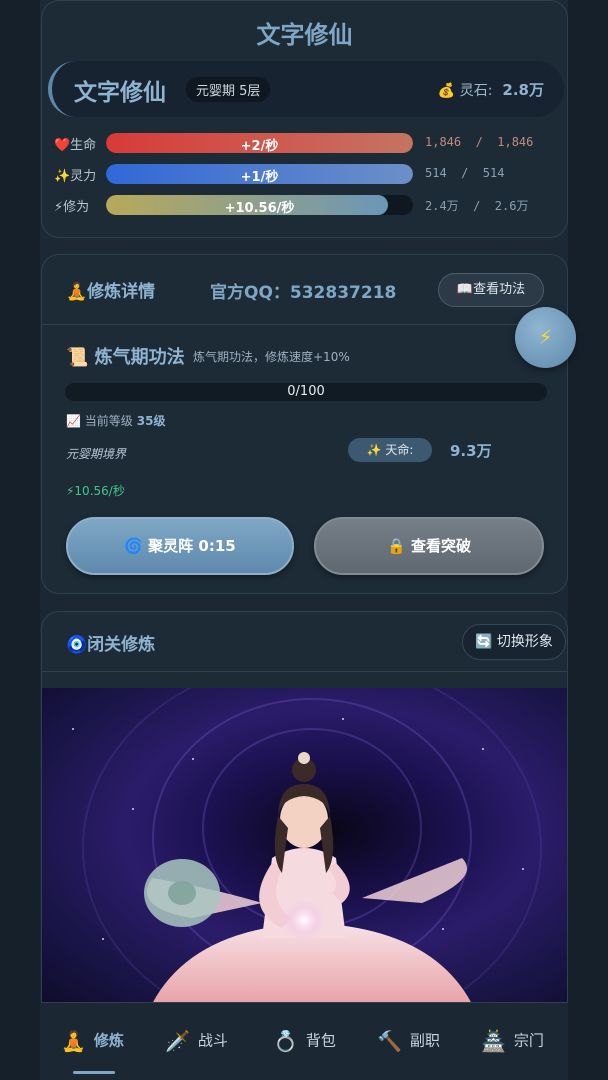 This screenshot has width=608, height=1080. What do you see at coordinates (96, 454) in the screenshot?
I see `realm-text: 元婴期境界` at bounding box center [96, 454].